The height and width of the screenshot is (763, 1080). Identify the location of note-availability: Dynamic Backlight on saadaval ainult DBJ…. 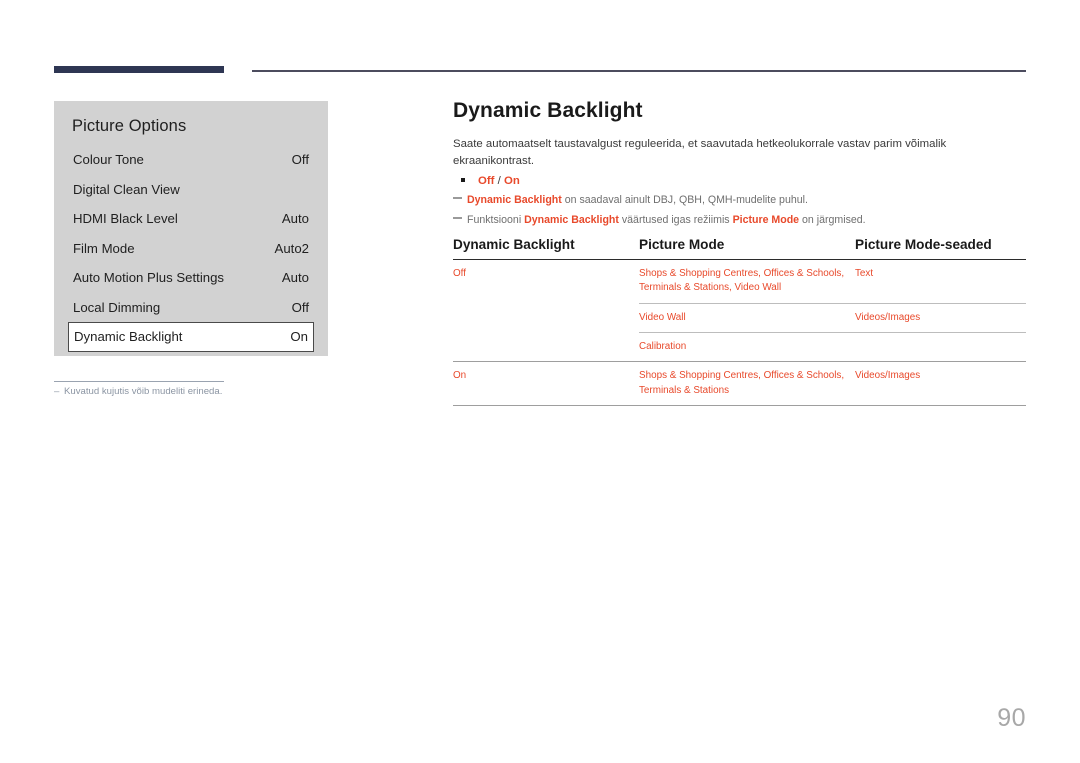
(739, 200).